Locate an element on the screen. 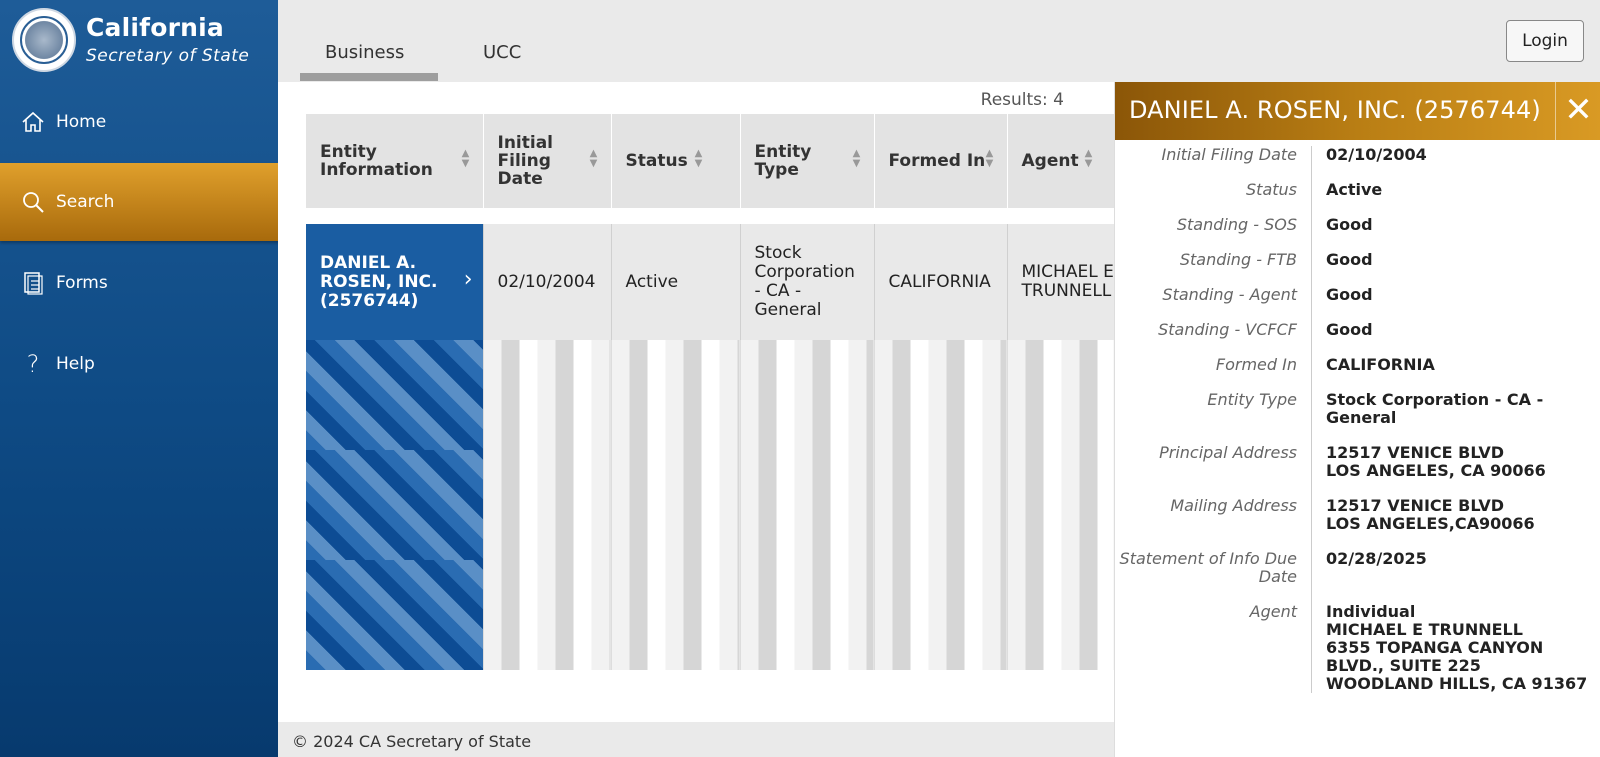 This screenshot has height=757, width=1600. sidebar-item-help: ? Help is located at coordinates (139, 364).